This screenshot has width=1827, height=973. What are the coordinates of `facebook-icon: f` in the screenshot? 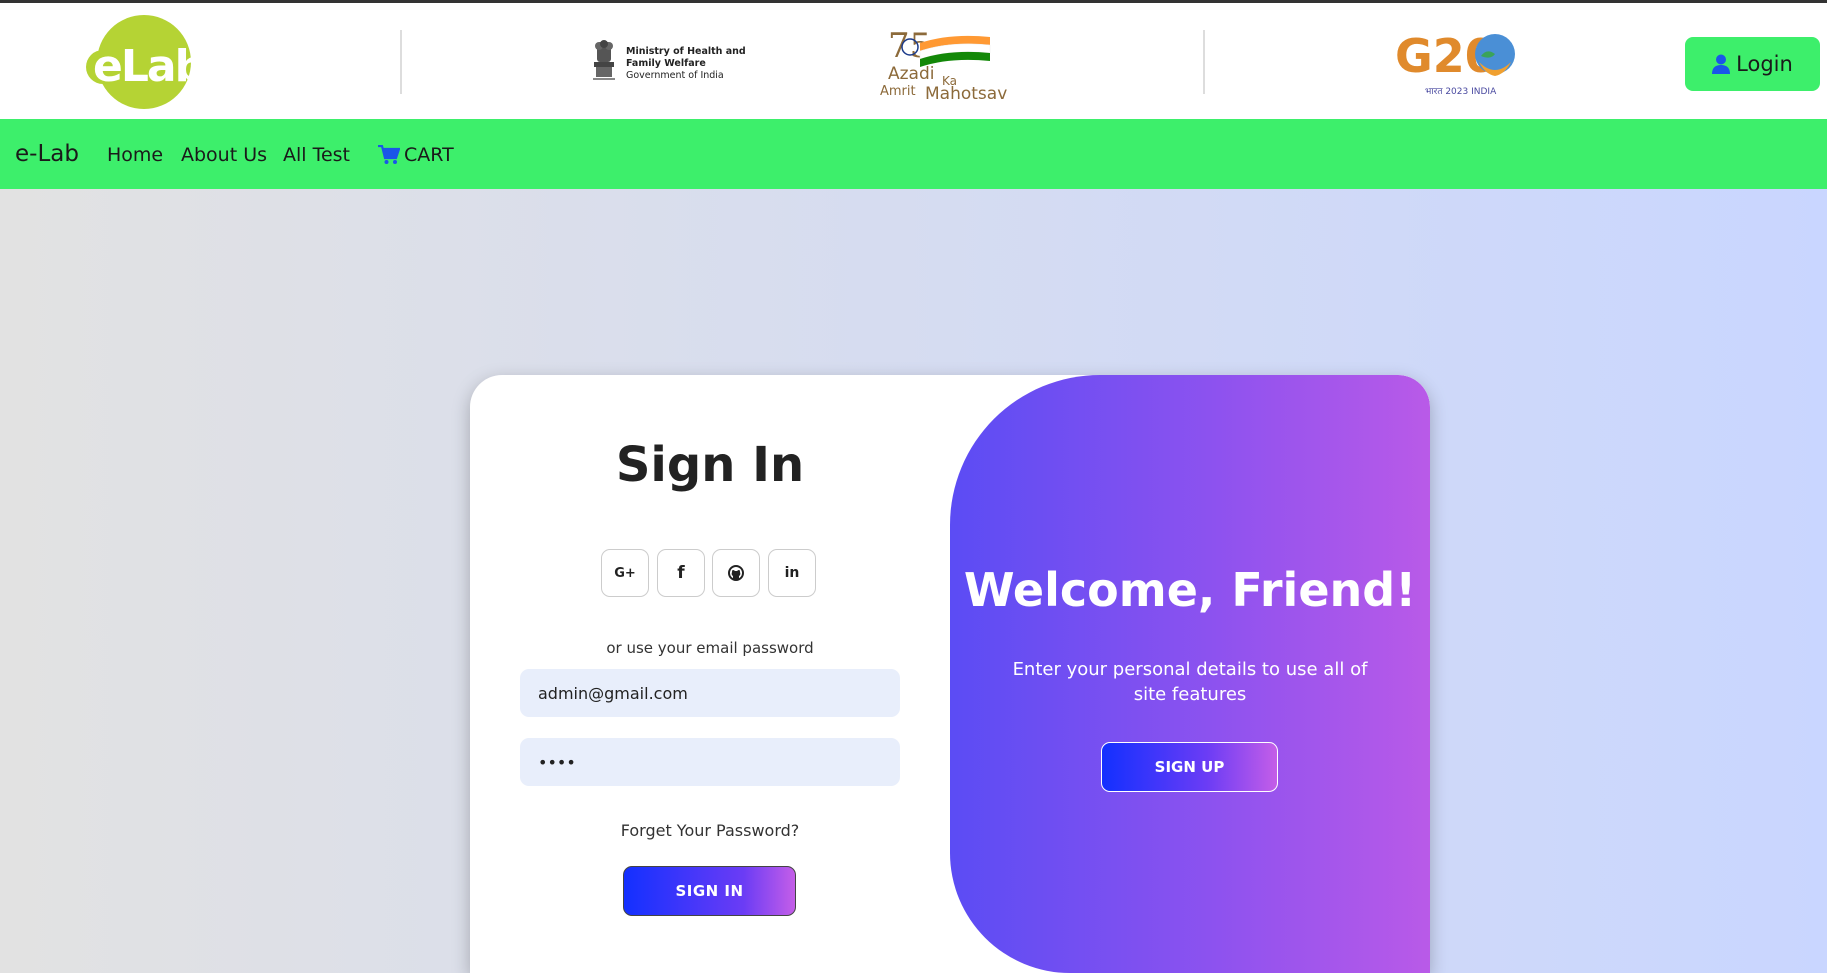 It's located at (681, 573).